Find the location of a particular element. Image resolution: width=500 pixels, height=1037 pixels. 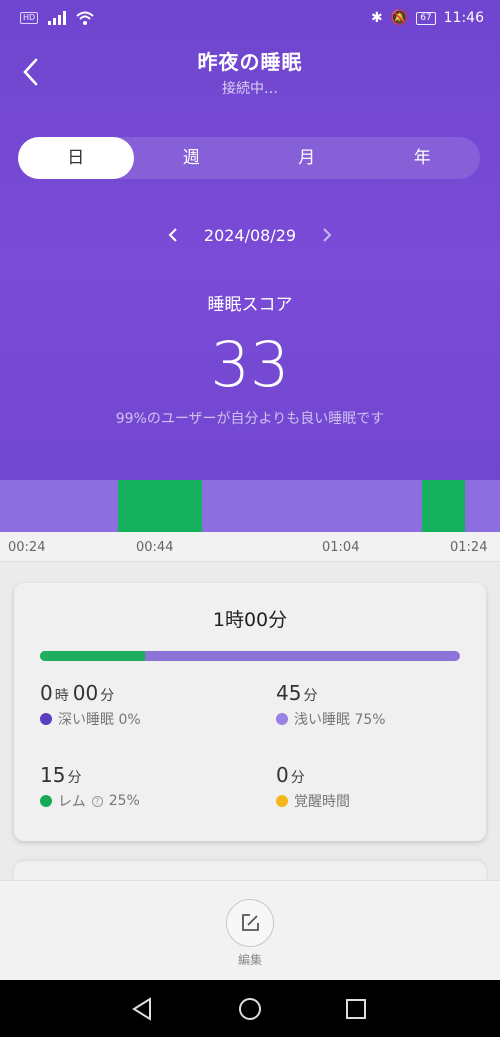

prev-date-button is located at coordinates (173, 235).